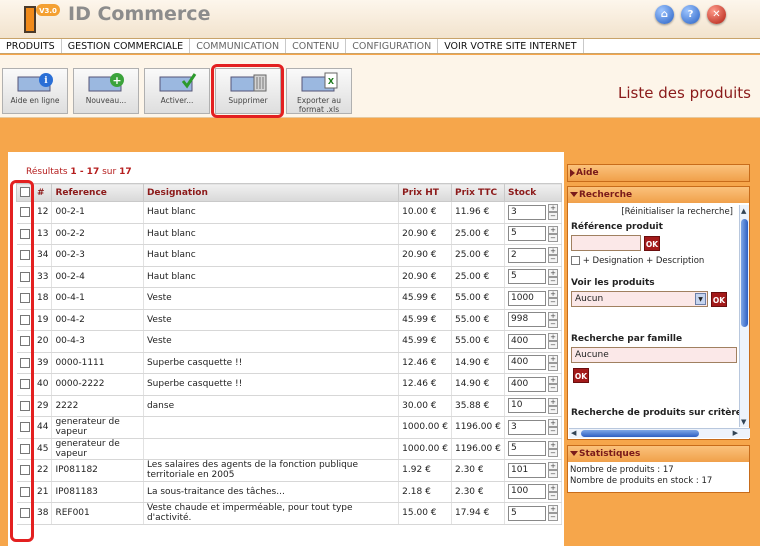 The image size is (760, 546). I want to click on stock-input: 998, so click(527, 320).